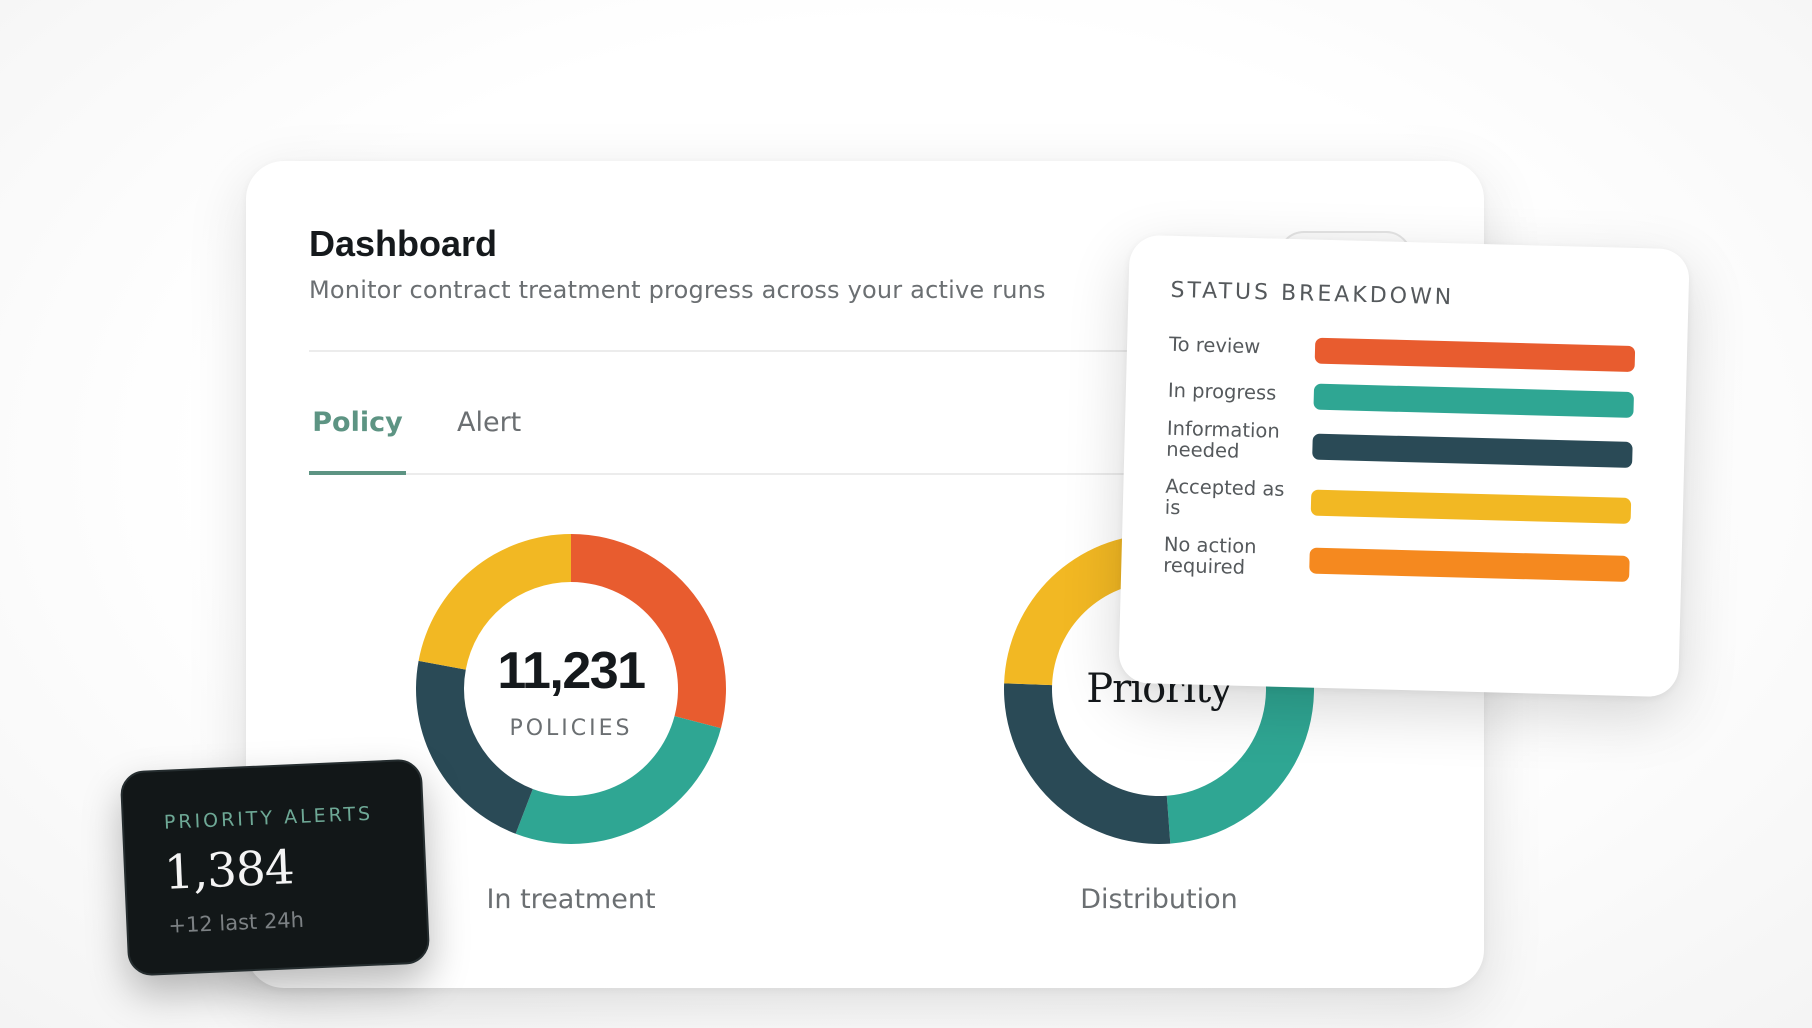  Describe the element at coordinates (1210, 555) in the screenshot. I see `status-label: No action required` at that location.